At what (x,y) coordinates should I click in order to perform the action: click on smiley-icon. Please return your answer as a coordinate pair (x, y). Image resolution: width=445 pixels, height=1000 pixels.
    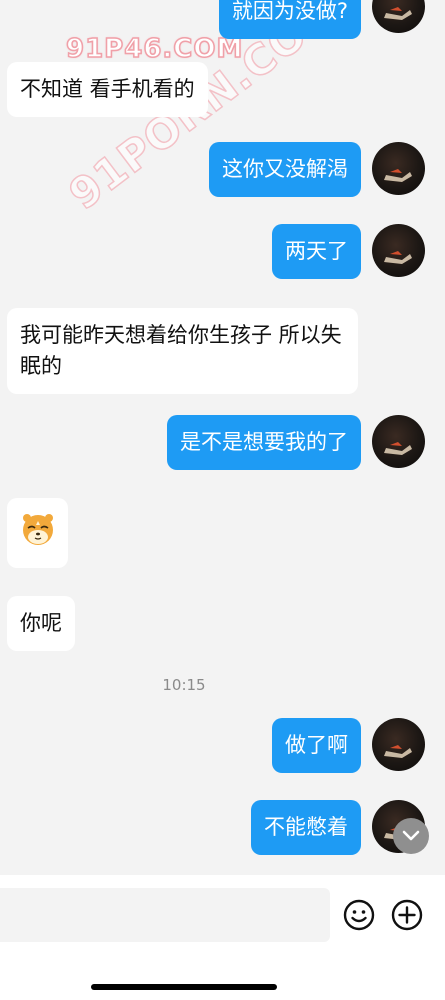
    Looking at the image, I should click on (359, 917).